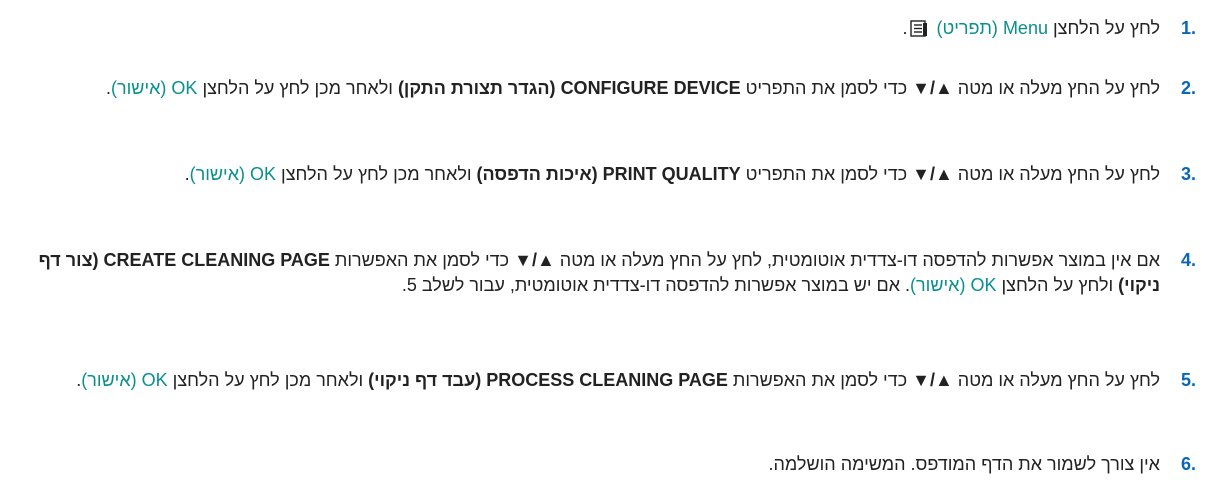 This screenshot has width=1208, height=480. I want to click on menu-name: PRINT QUALITY (איכות הדפסה), so click(608, 174).